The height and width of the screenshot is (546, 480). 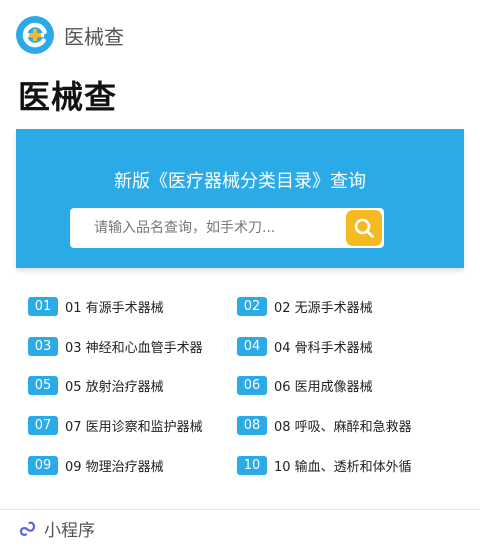 I want to click on category-number-badge: 09, so click(x=43, y=465).